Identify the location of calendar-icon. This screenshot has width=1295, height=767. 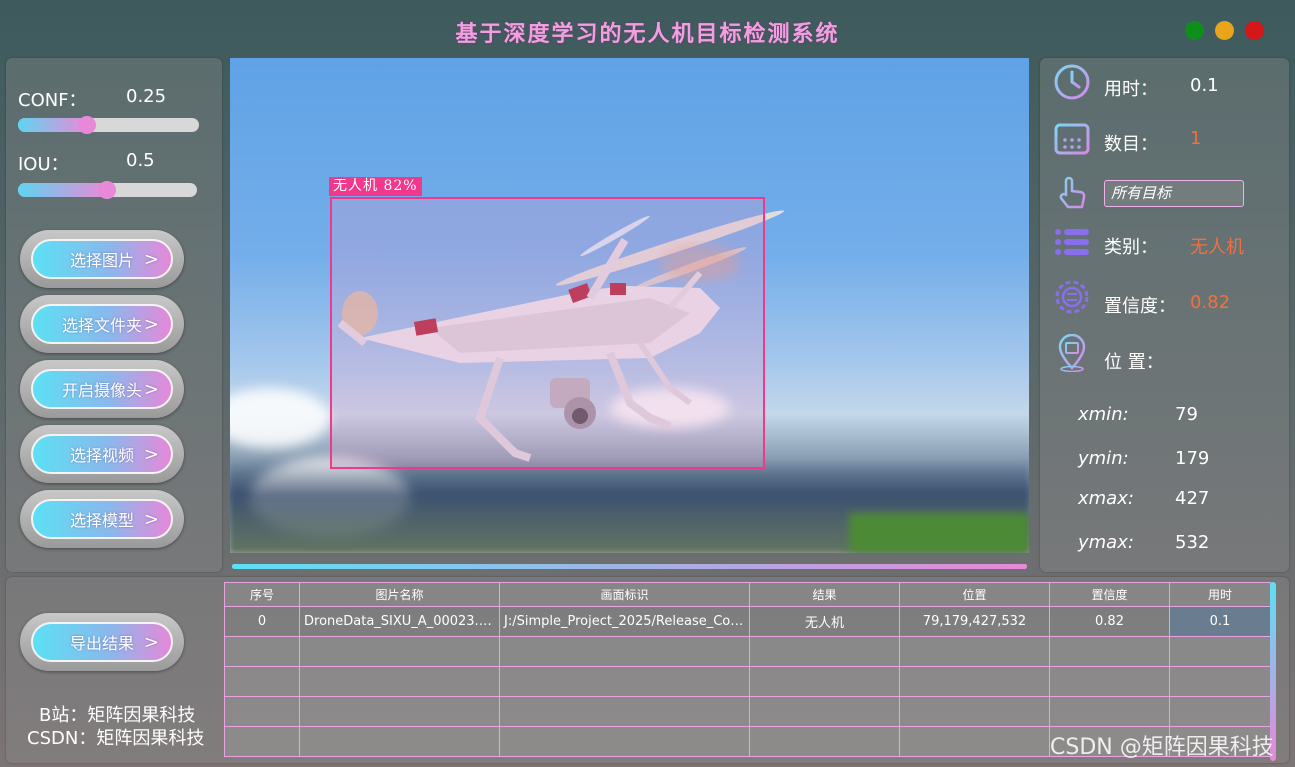
(1072, 138).